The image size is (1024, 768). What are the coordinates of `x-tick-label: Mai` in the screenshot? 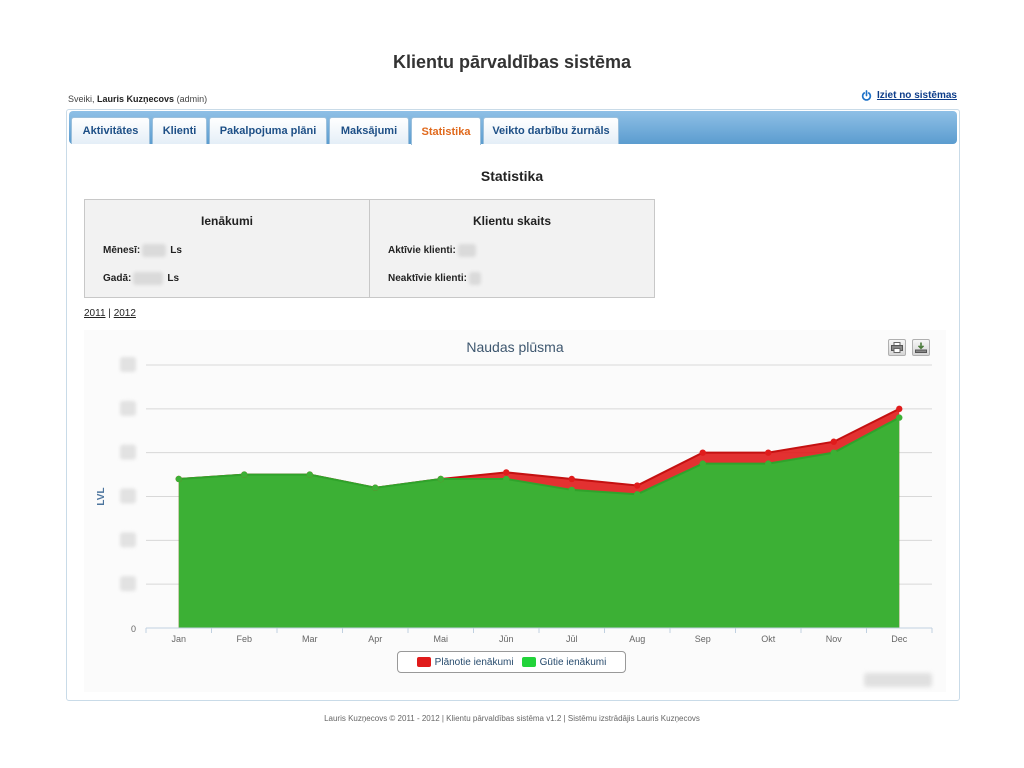 It's located at (440, 639).